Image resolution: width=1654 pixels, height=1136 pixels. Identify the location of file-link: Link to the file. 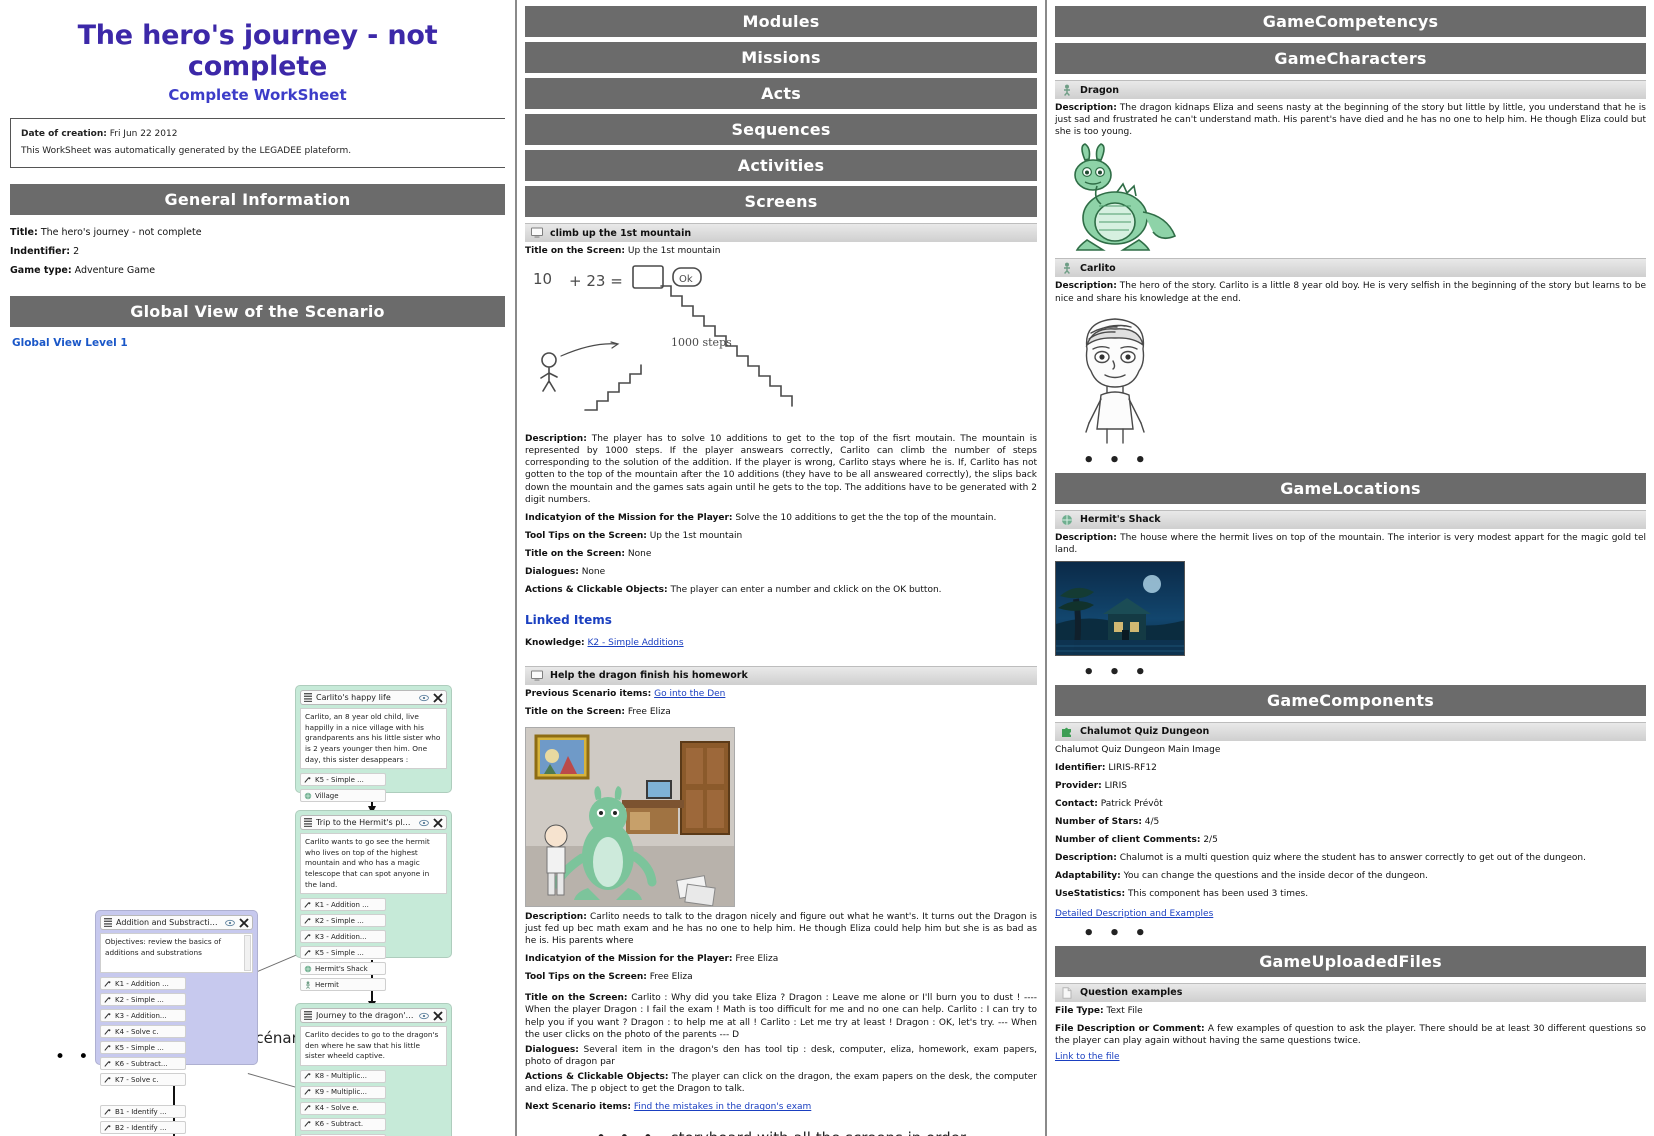
(1087, 1057).